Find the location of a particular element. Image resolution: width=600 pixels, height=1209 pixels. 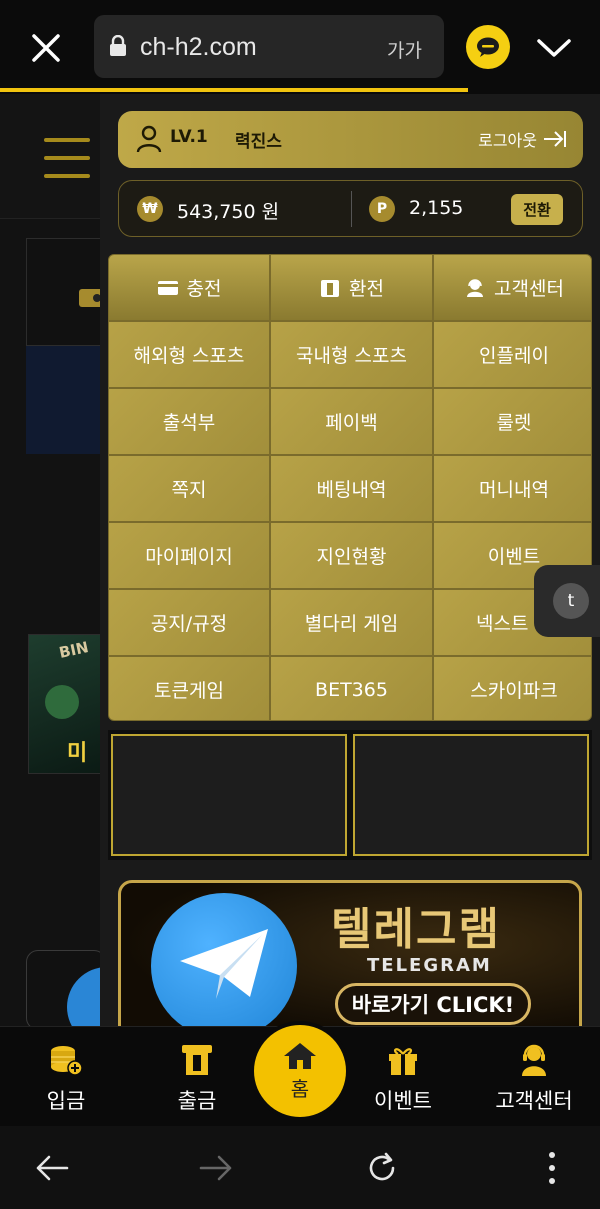

banner-subtitle: TELEGRAM is located at coordinates (429, 965).